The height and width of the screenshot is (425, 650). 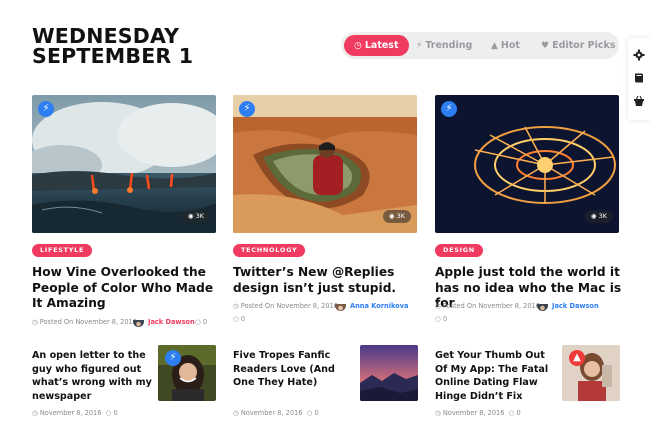 What do you see at coordinates (106, 36) in the screenshot?
I see `weekday-label: WEDNESDAY` at bounding box center [106, 36].